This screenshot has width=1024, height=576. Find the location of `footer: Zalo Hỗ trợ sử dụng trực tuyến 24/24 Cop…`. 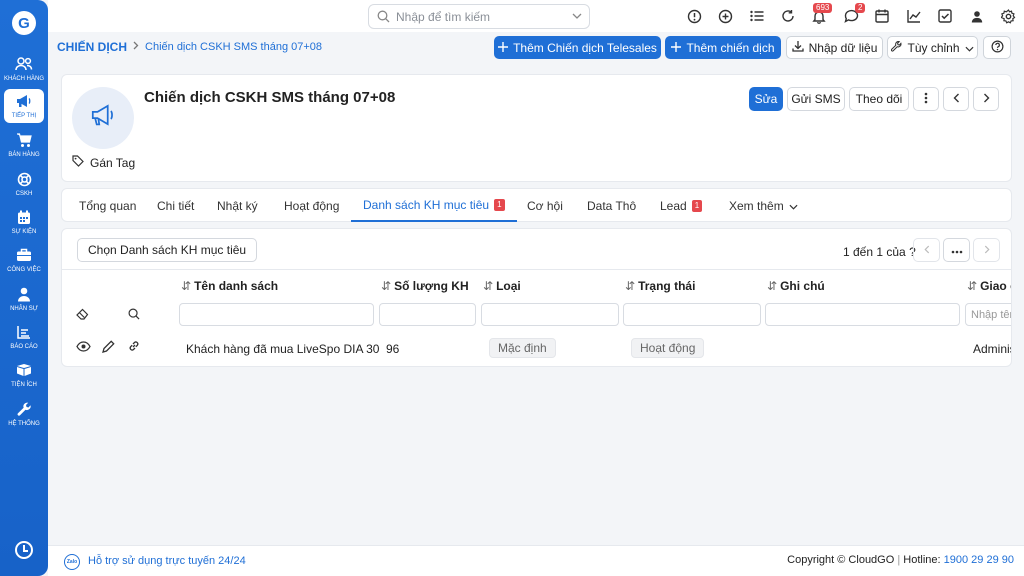

footer: Zalo Hỗ trợ sử dụng trực tuyến 24/24 Cop… is located at coordinates (536, 560).